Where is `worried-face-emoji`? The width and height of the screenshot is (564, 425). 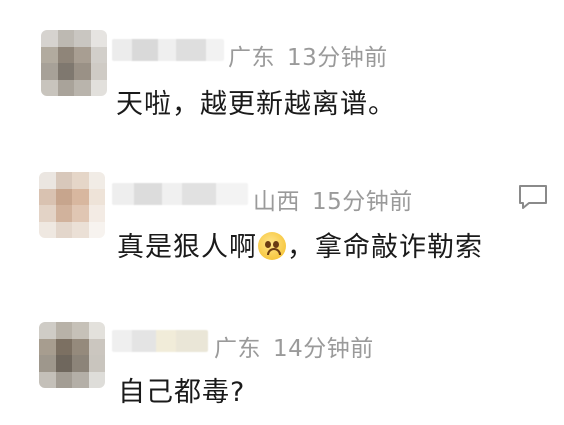 worried-face-emoji is located at coordinates (272, 246).